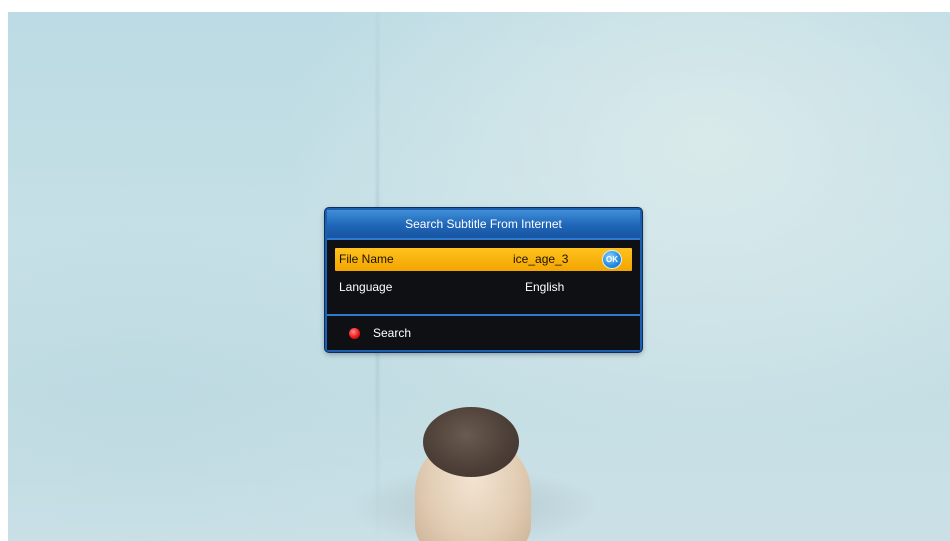  Describe the element at coordinates (471, 442) in the screenshot. I see `character-head-top` at that location.